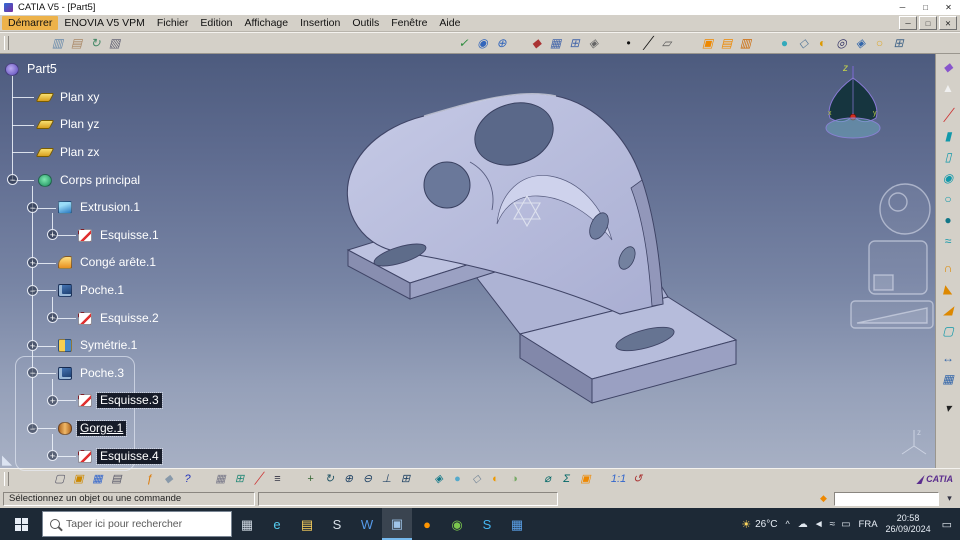  What do you see at coordinates (216, 23) in the screenshot?
I see `menu-edition: Edition` at bounding box center [216, 23].